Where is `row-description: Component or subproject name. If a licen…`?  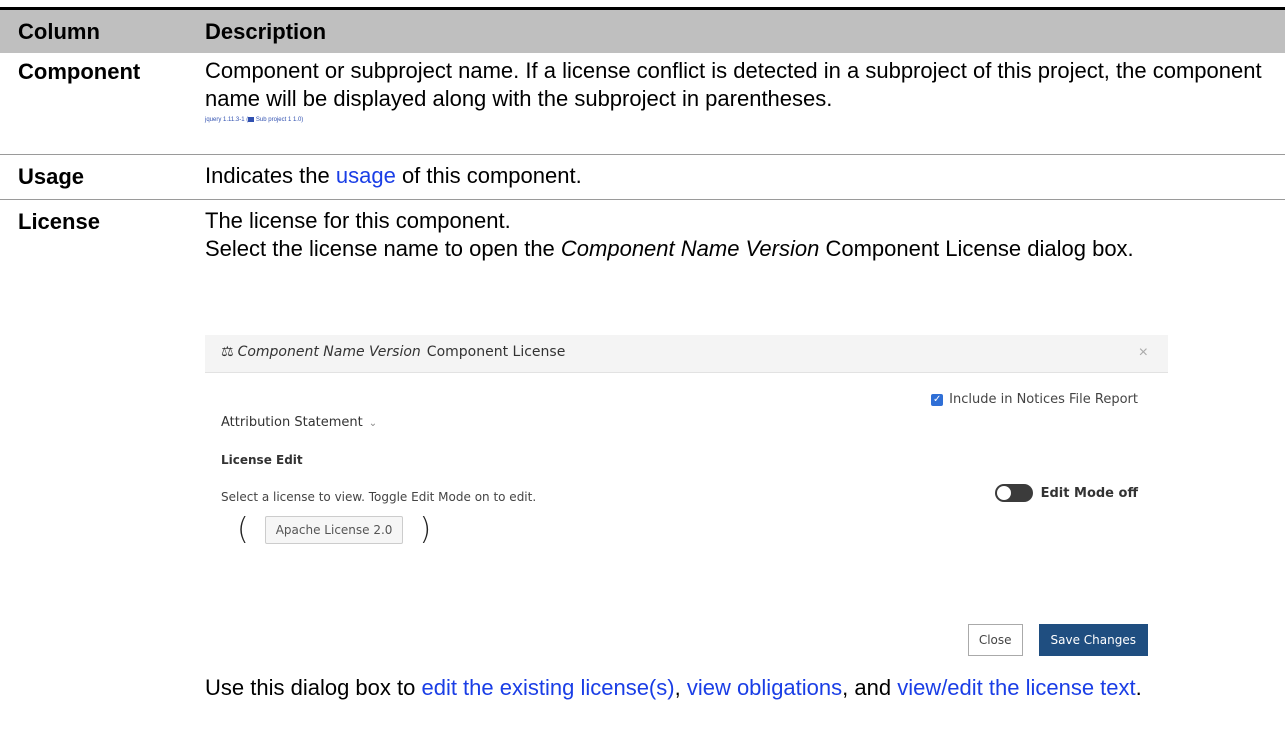 row-description: Component or subproject name. If a licen… is located at coordinates (736, 90).